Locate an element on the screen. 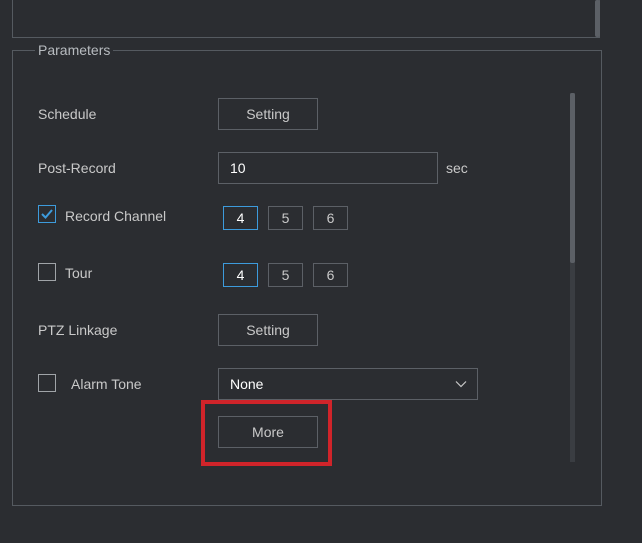 The width and height of the screenshot is (642, 543). chevron-down-icon is located at coordinates (461, 384).